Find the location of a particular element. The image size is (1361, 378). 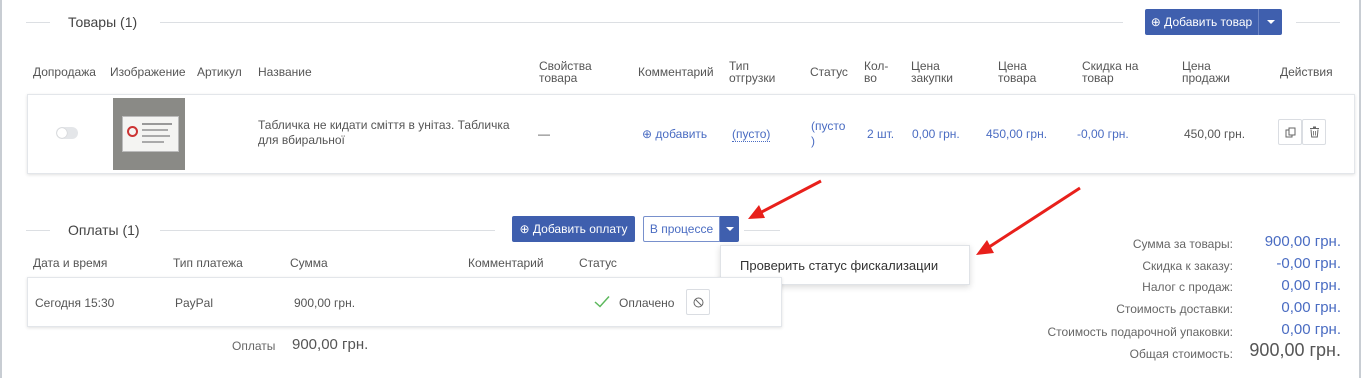

add-comment-link: ⊕ добавить is located at coordinates (674, 134).